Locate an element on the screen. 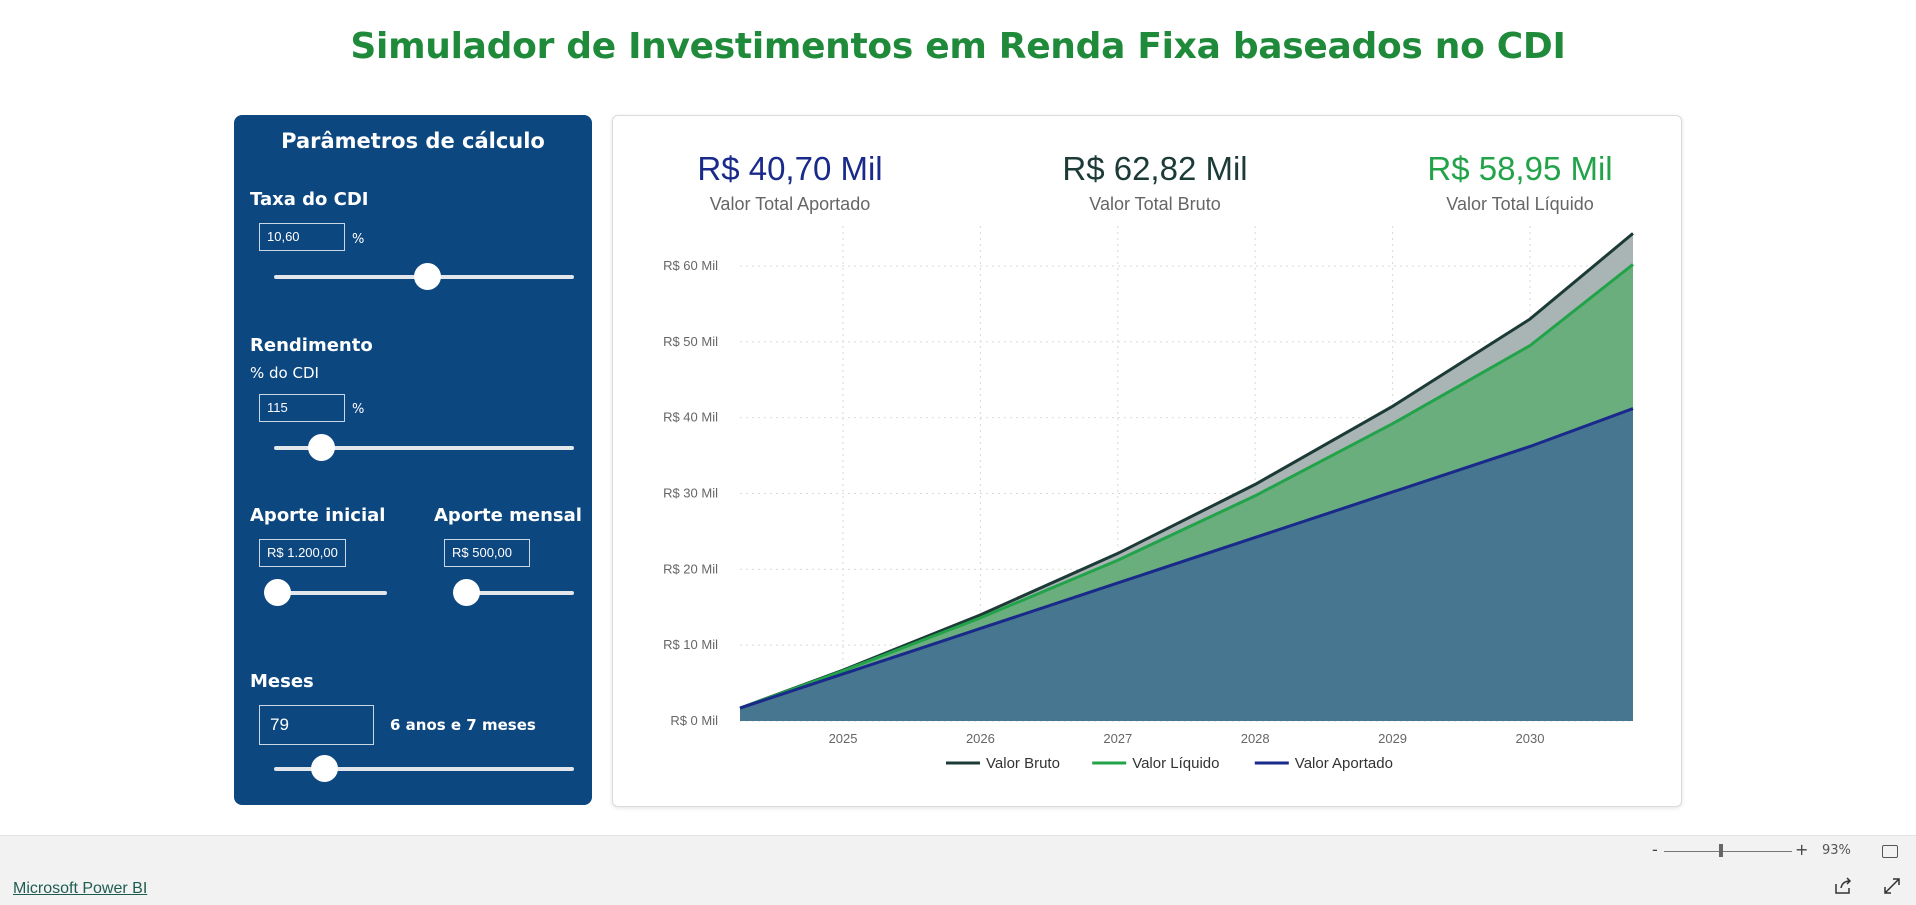  meses-label: Meses is located at coordinates (282, 681).